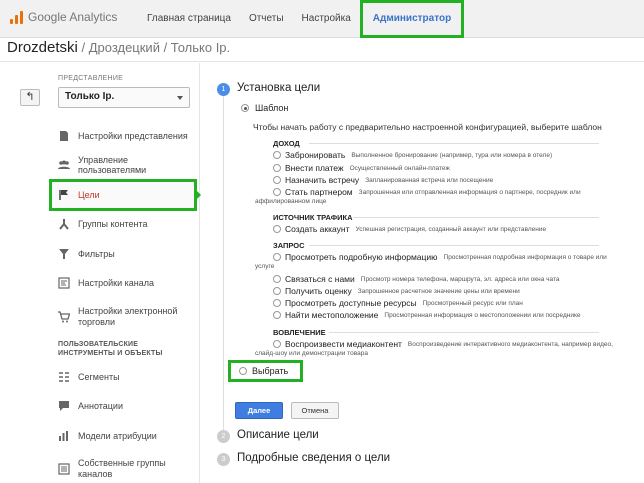  Describe the element at coordinates (399, 168) in the screenshot. I see `option-desc: Осуществленный онлайн-платеж` at that location.